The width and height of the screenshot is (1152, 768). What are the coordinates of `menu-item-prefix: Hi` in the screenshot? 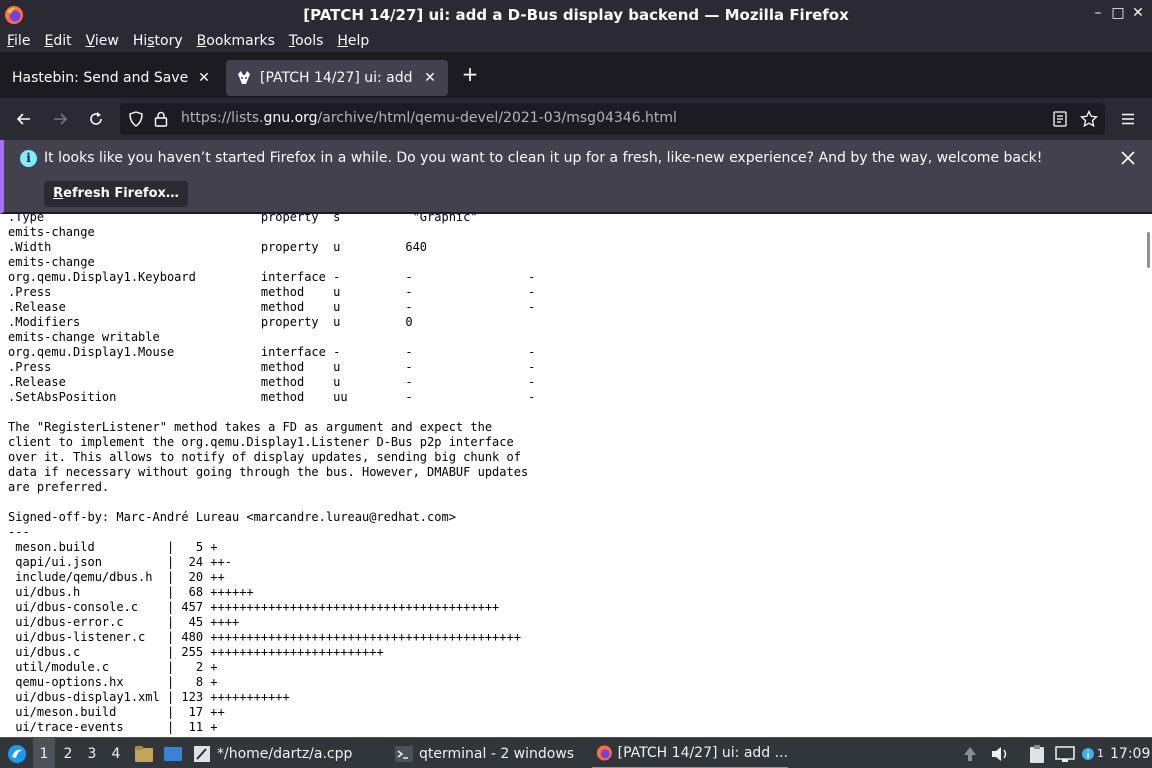 It's located at (140, 41).